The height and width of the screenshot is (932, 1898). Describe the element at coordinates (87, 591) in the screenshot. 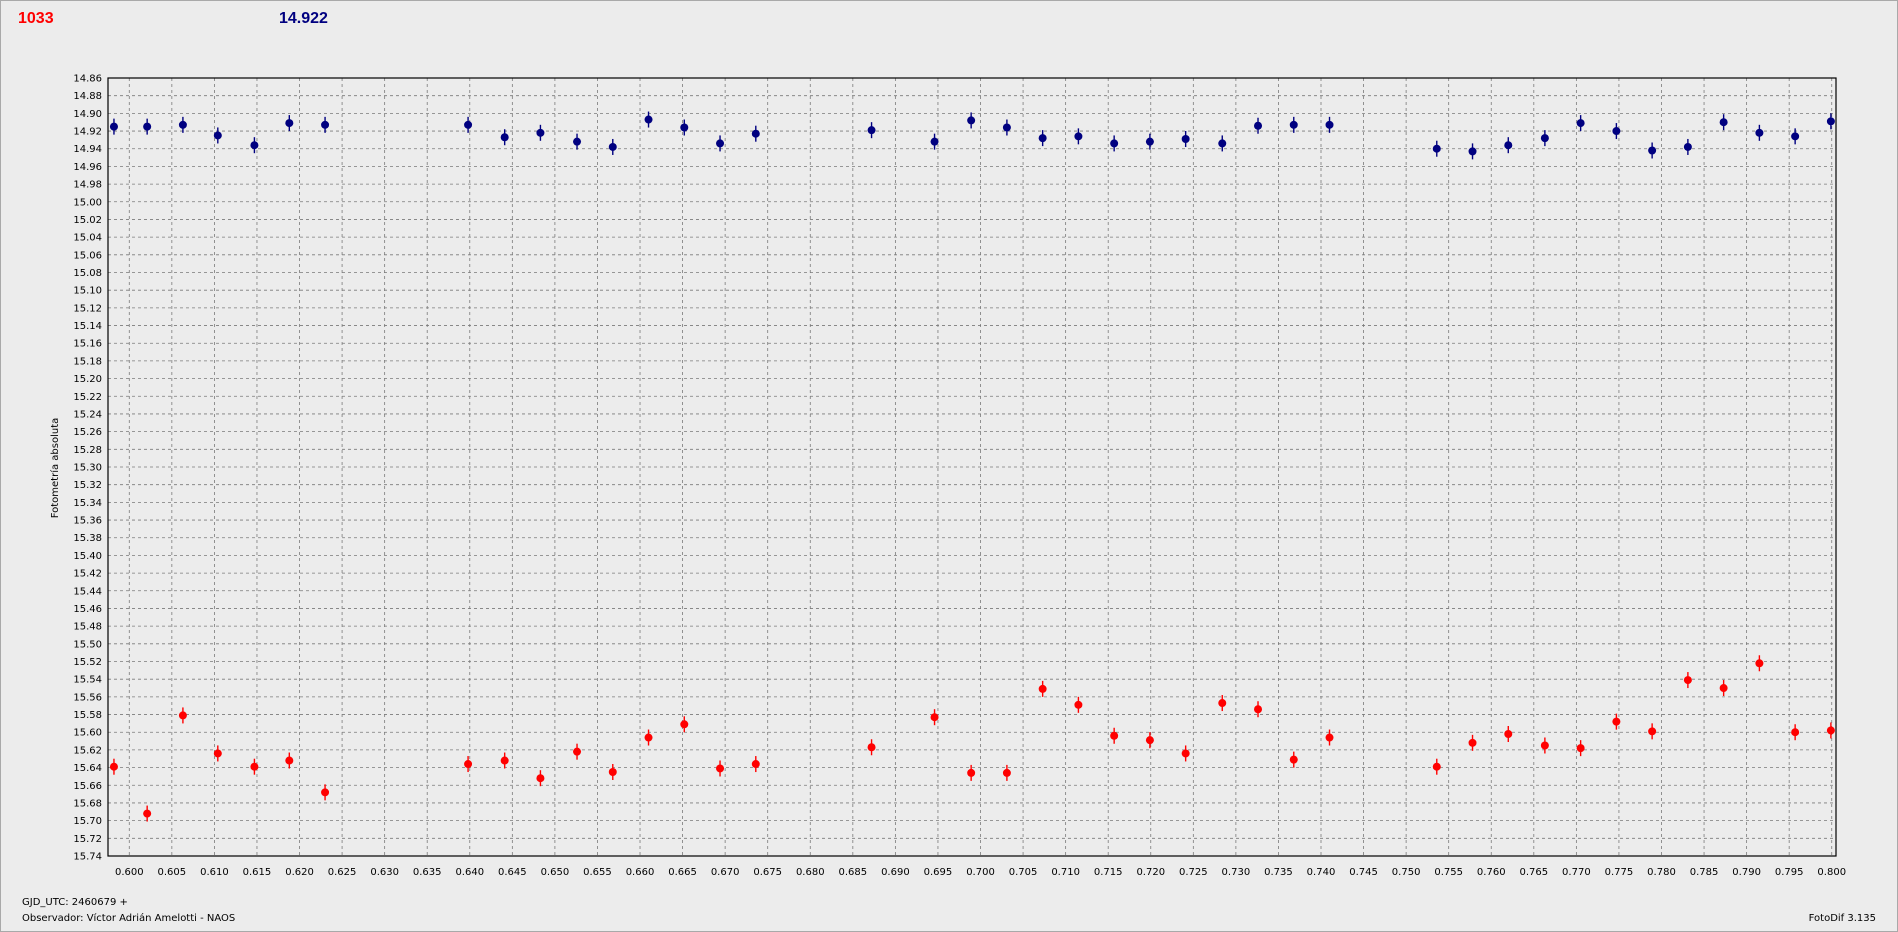

I see `y-tick-label: 15.44` at that location.